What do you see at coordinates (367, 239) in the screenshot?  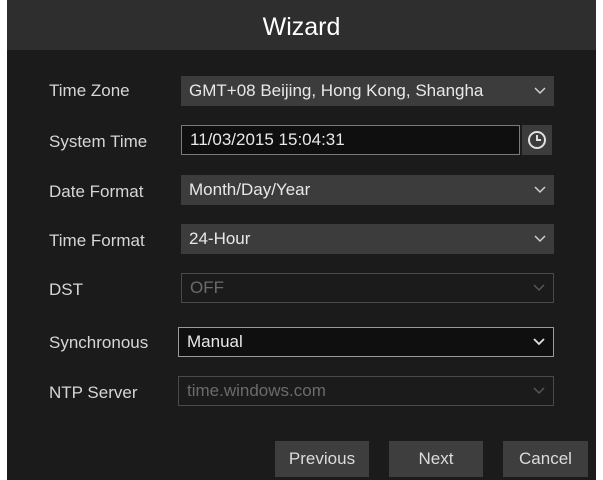 I see `time-format-select: 24-Hour` at bounding box center [367, 239].